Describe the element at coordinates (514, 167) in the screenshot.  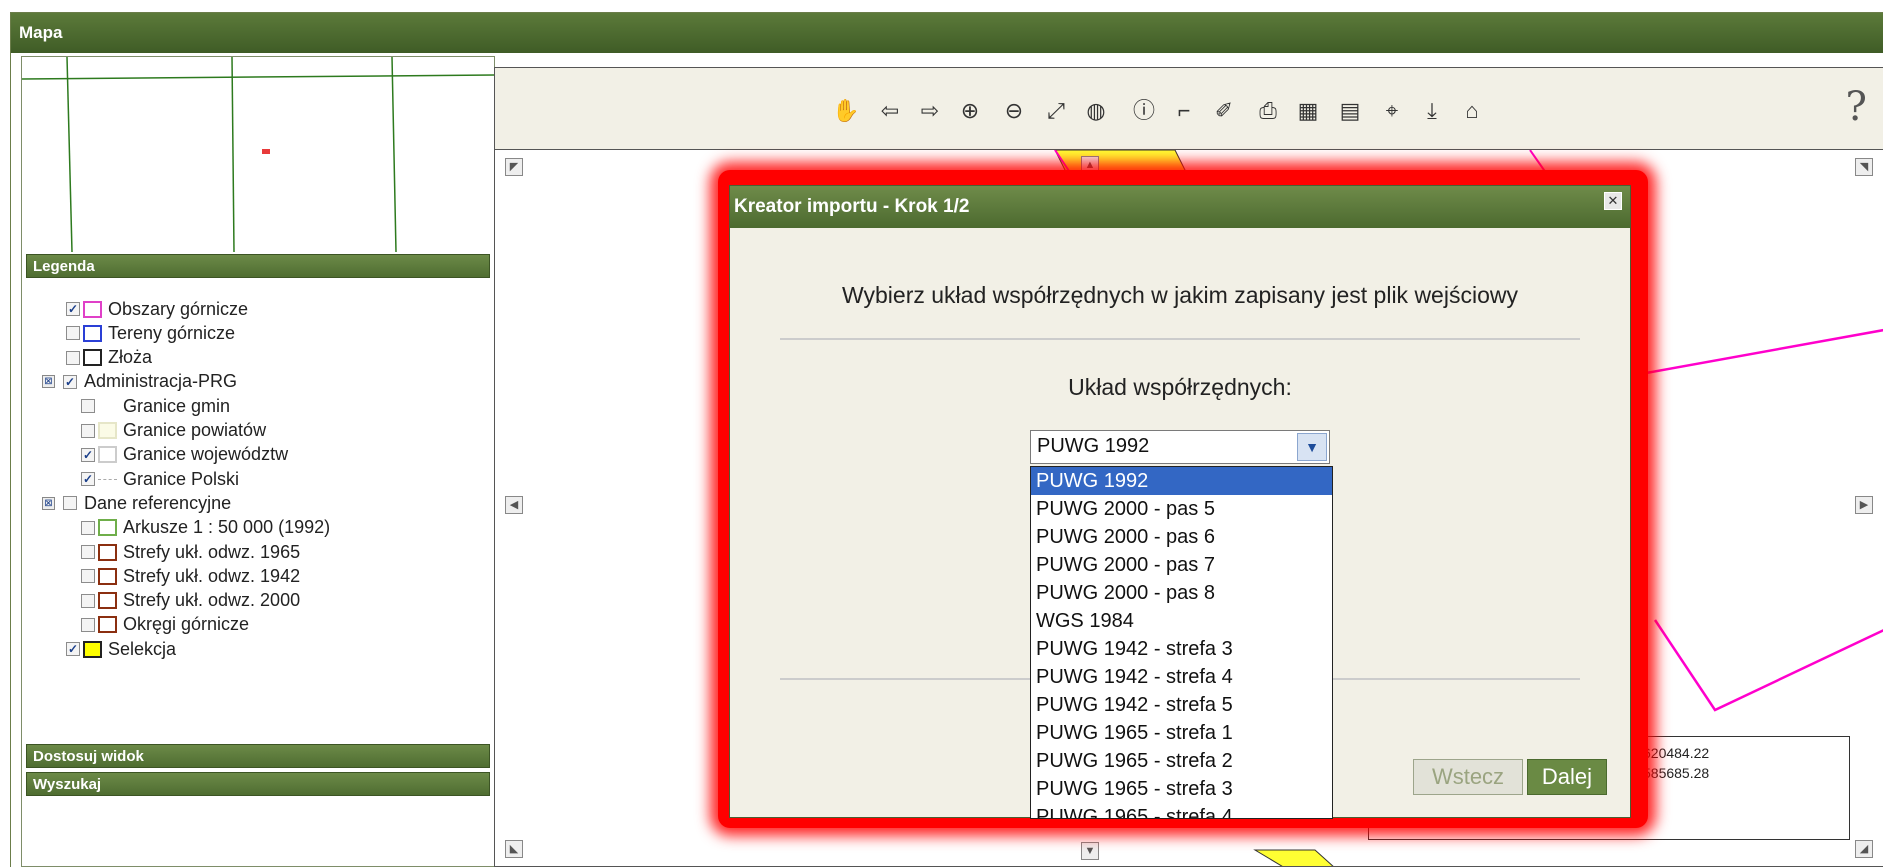
I see `pan-northwest-icon: ◤` at that location.